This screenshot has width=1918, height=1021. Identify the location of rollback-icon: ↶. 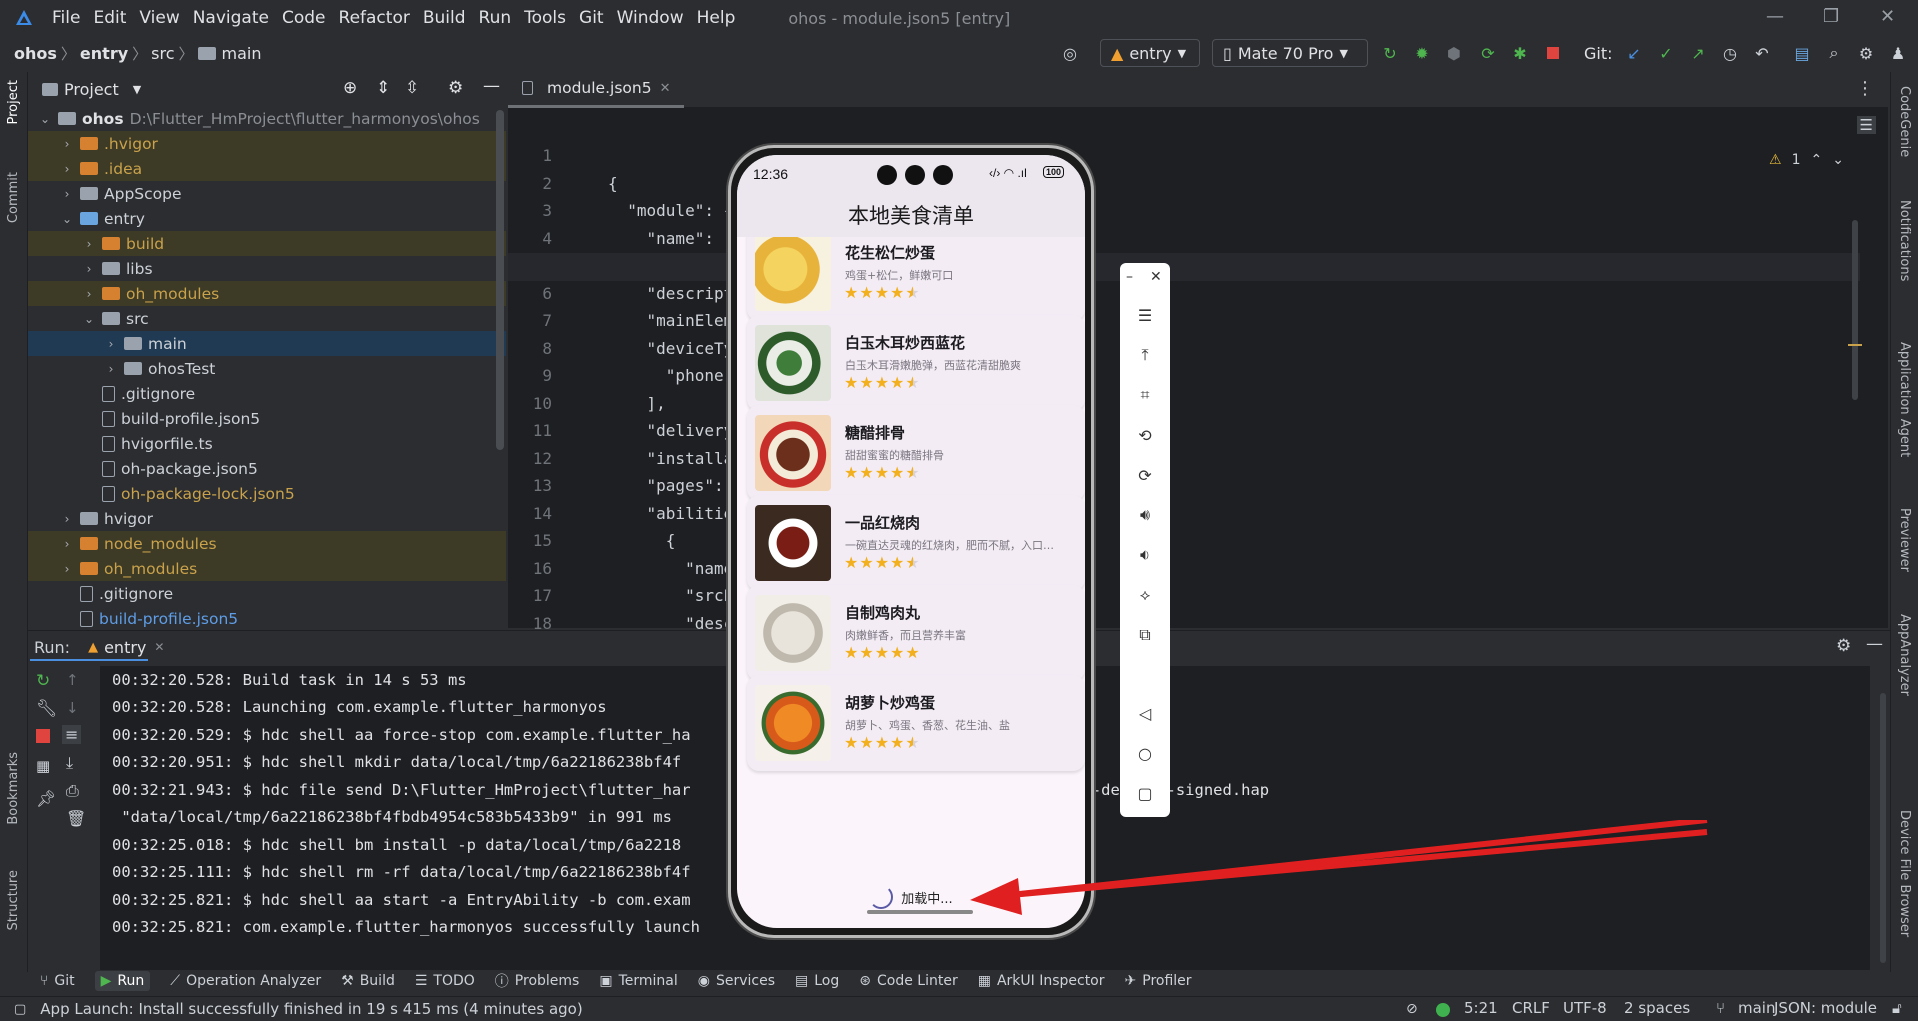
(1762, 53).